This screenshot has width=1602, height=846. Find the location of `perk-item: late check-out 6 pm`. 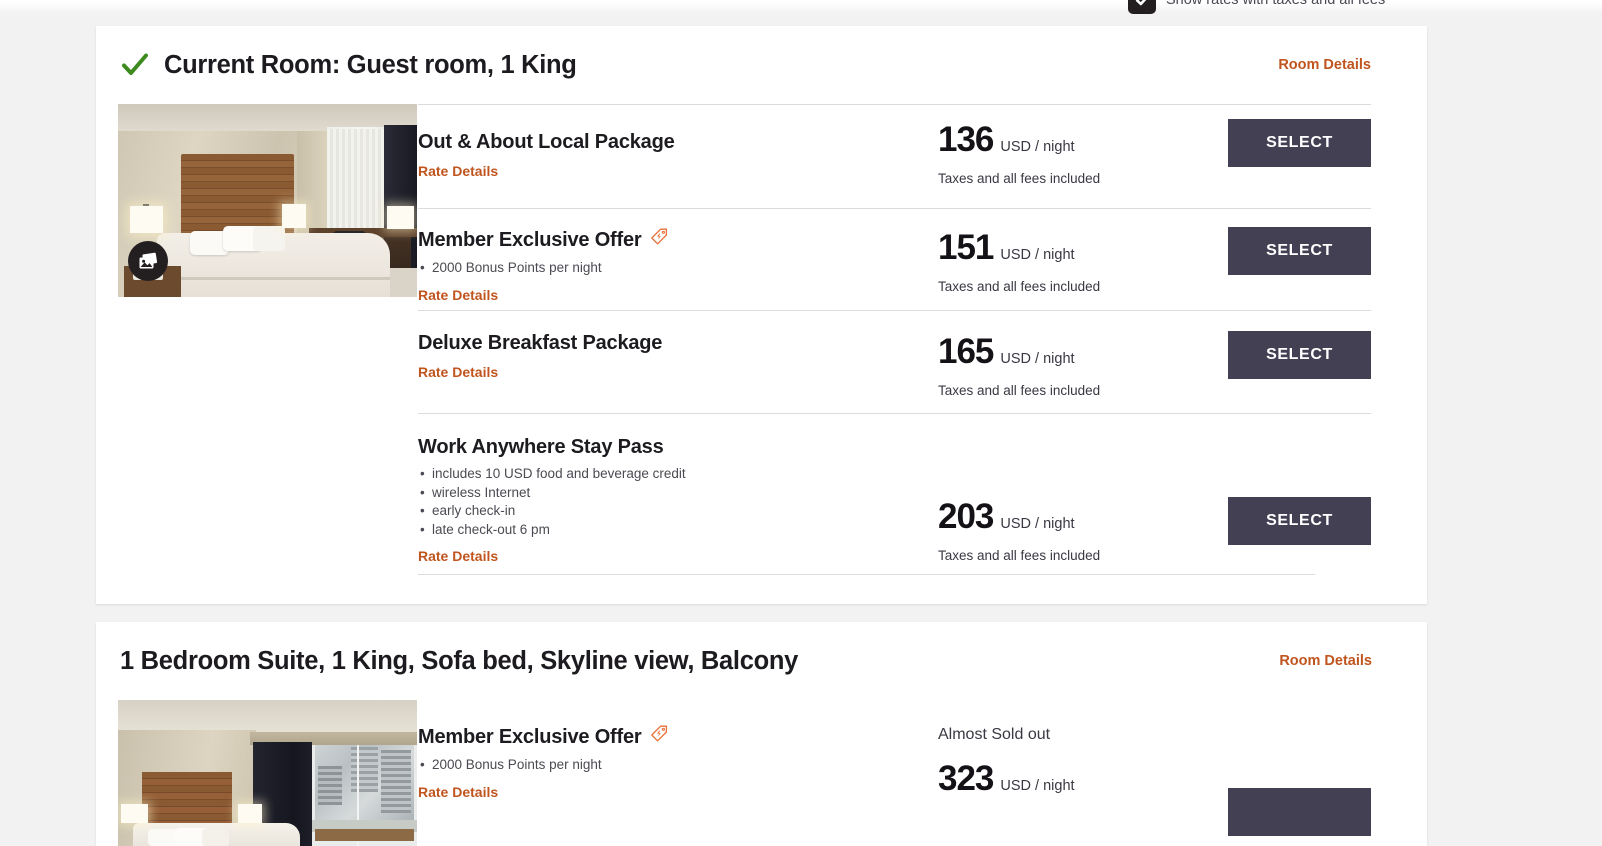

perk-item: late check-out 6 pm is located at coordinates (678, 530).